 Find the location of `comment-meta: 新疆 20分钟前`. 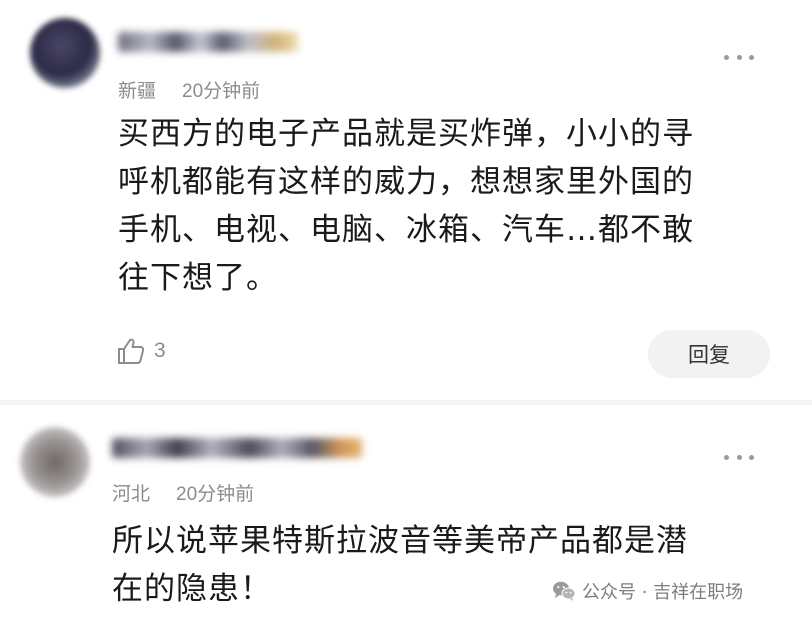

comment-meta: 新疆 20分钟前 is located at coordinates (189, 89).